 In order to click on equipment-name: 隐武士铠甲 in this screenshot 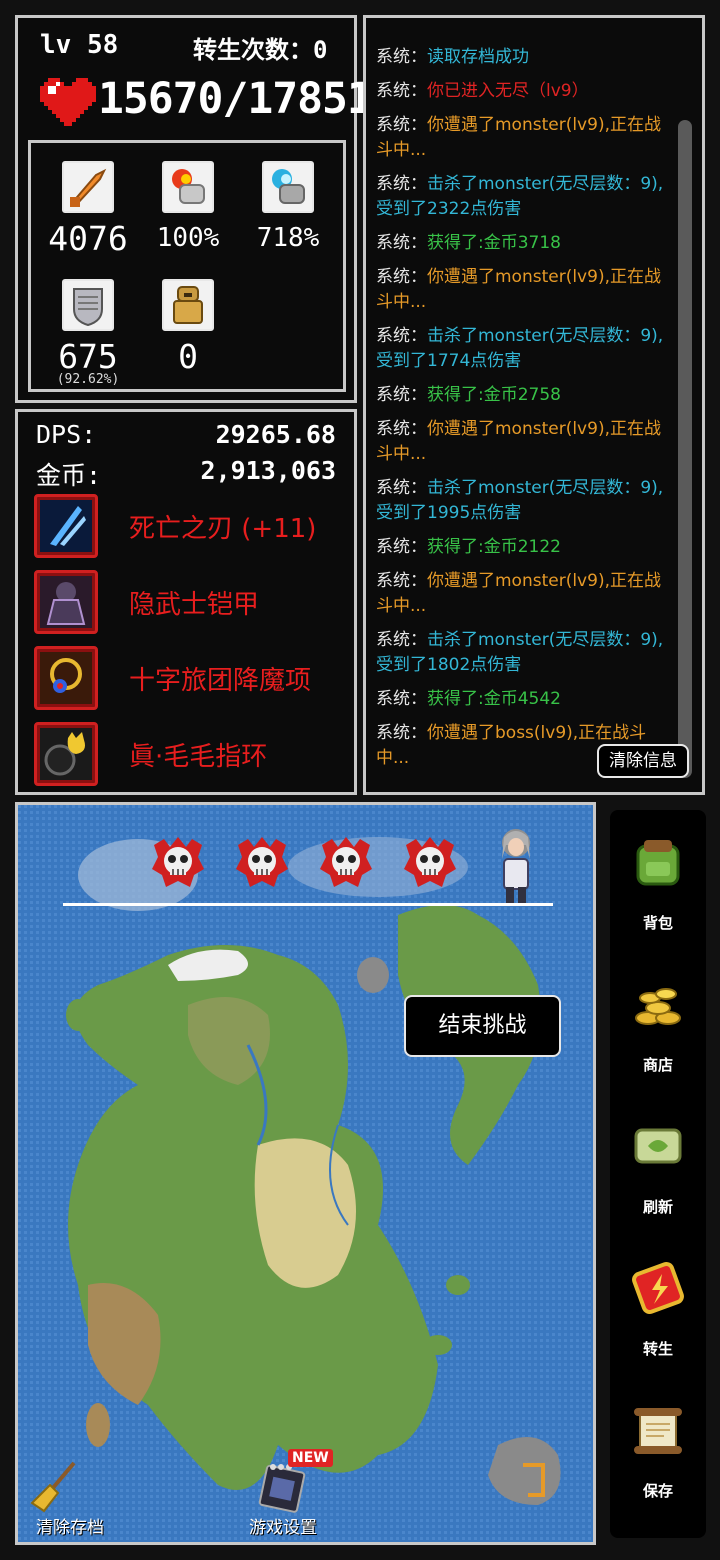, I will do `click(194, 605)`.